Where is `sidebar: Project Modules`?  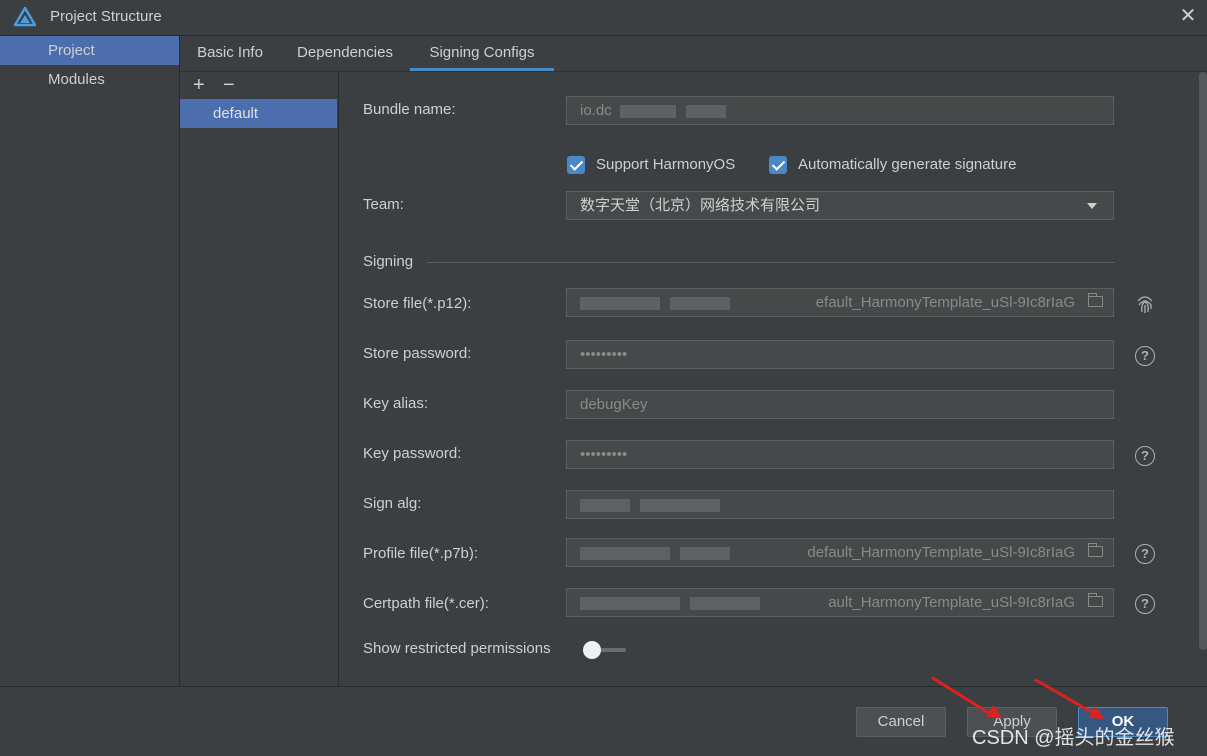
sidebar: Project Modules is located at coordinates (90, 361).